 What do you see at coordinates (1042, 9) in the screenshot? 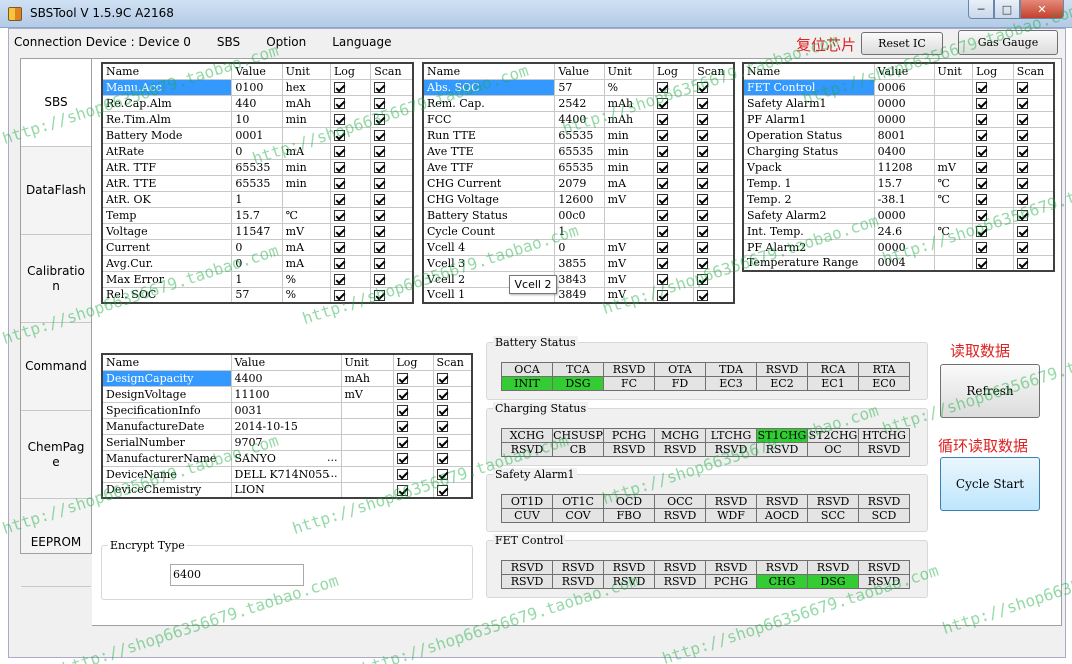
I see `close-button: ✕` at bounding box center [1042, 9].